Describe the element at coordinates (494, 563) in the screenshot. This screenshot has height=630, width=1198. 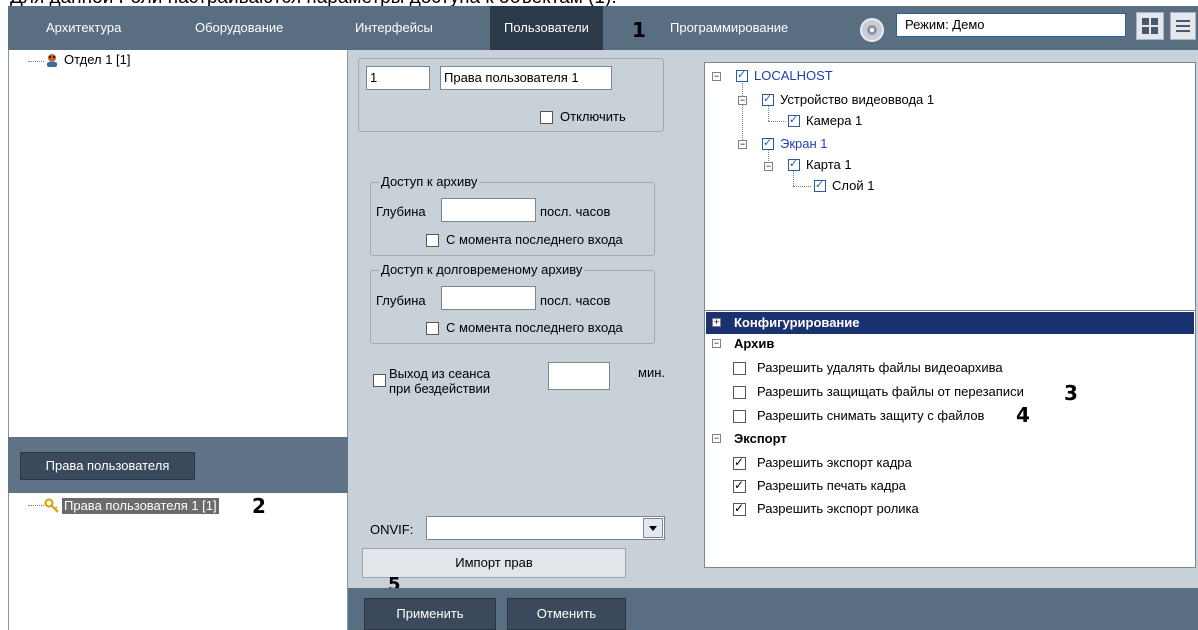
I see `import-rights-button: Импорт прав` at that location.